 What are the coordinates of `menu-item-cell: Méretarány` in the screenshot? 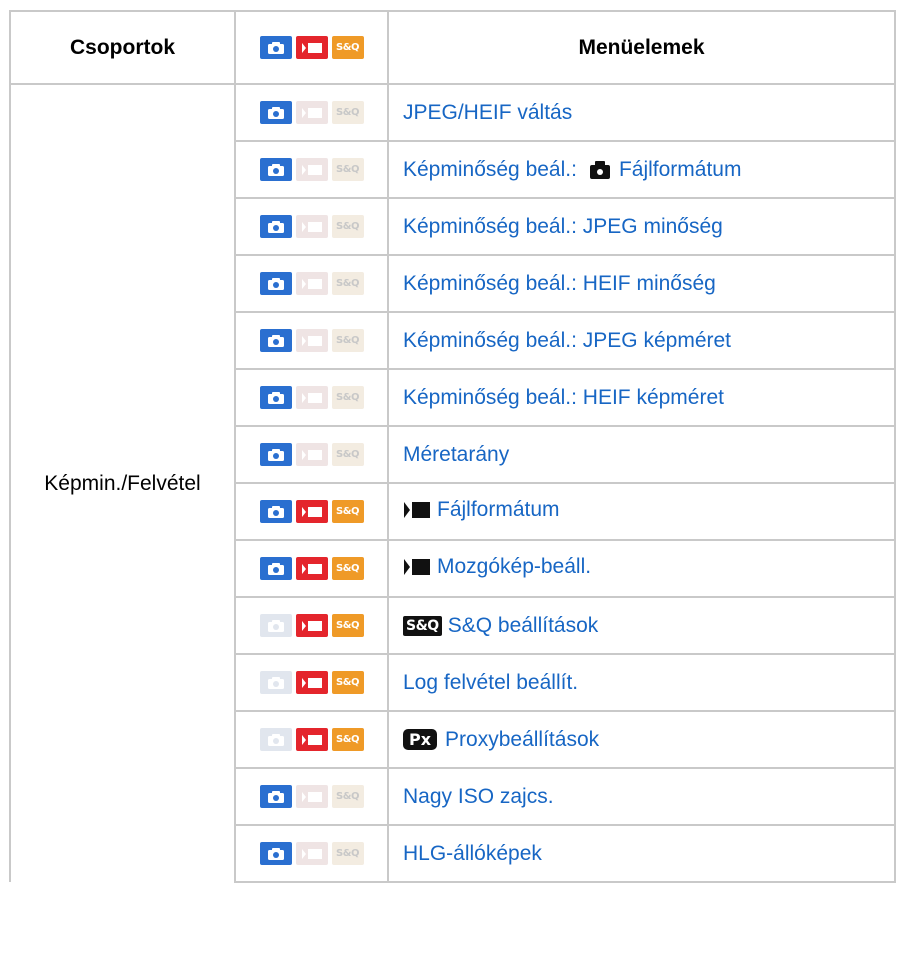 It's located at (641, 454).